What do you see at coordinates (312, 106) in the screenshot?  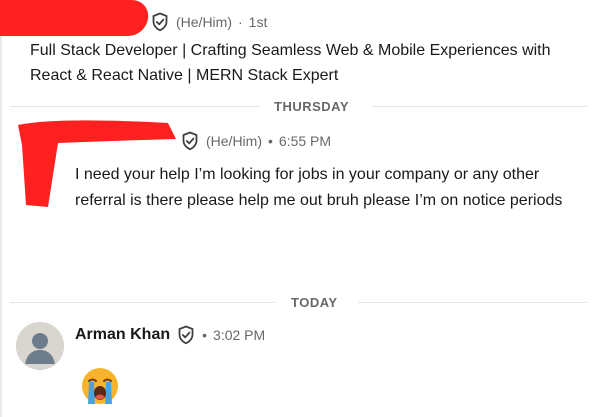 I see `day-divider-thursday: THURSDAY` at bounding box center [312, 106].